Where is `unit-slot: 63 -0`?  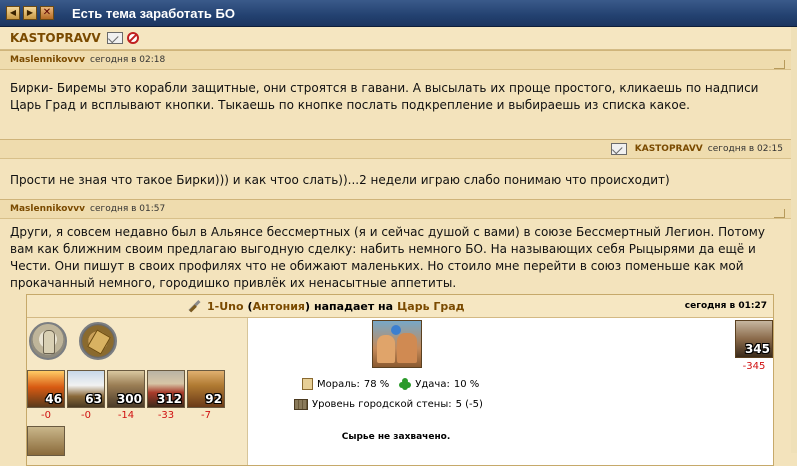 unit-slot: 63 -0 is located at coordinates (87, 395).